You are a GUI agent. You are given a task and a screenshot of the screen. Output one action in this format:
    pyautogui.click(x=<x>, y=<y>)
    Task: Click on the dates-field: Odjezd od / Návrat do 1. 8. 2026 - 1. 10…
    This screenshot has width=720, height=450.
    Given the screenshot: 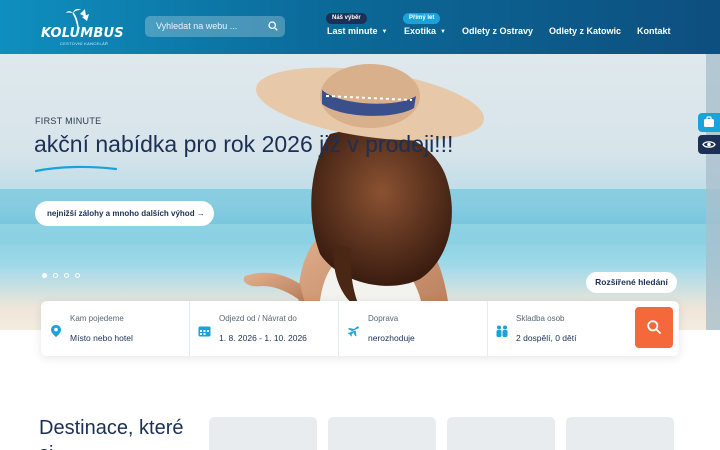 What is the action you would take?
    pyautogui.click(x=264, y=328)
    